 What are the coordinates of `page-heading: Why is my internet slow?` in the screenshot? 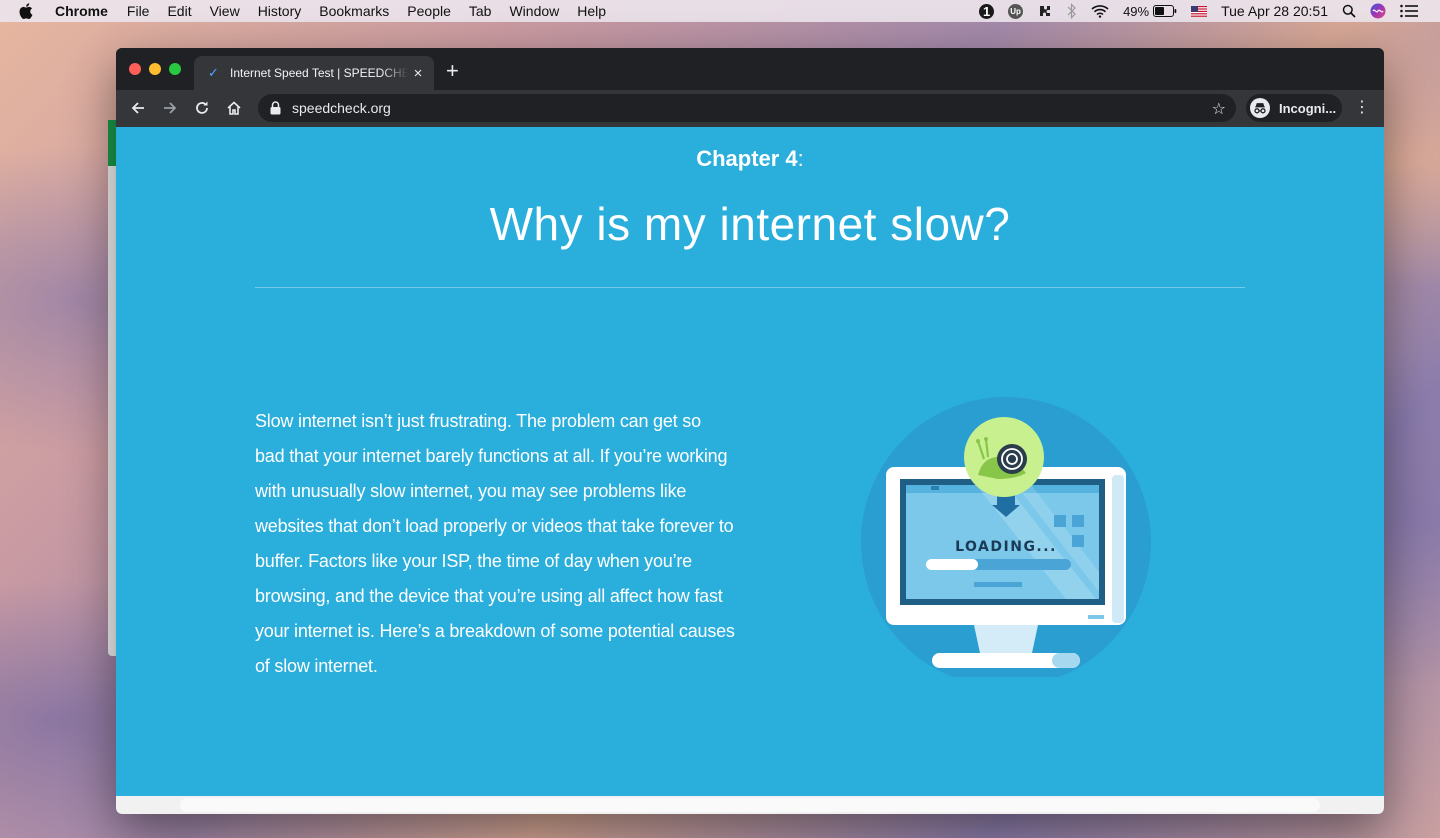 It's located at (750, 224).